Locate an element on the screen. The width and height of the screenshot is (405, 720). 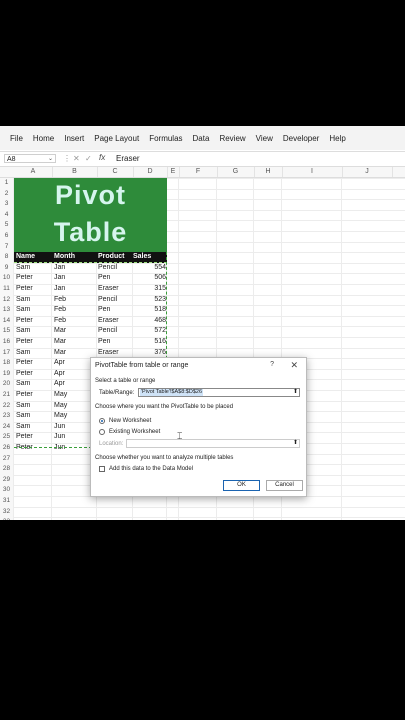
column-header-d: D is located at coordinates (150, 172).